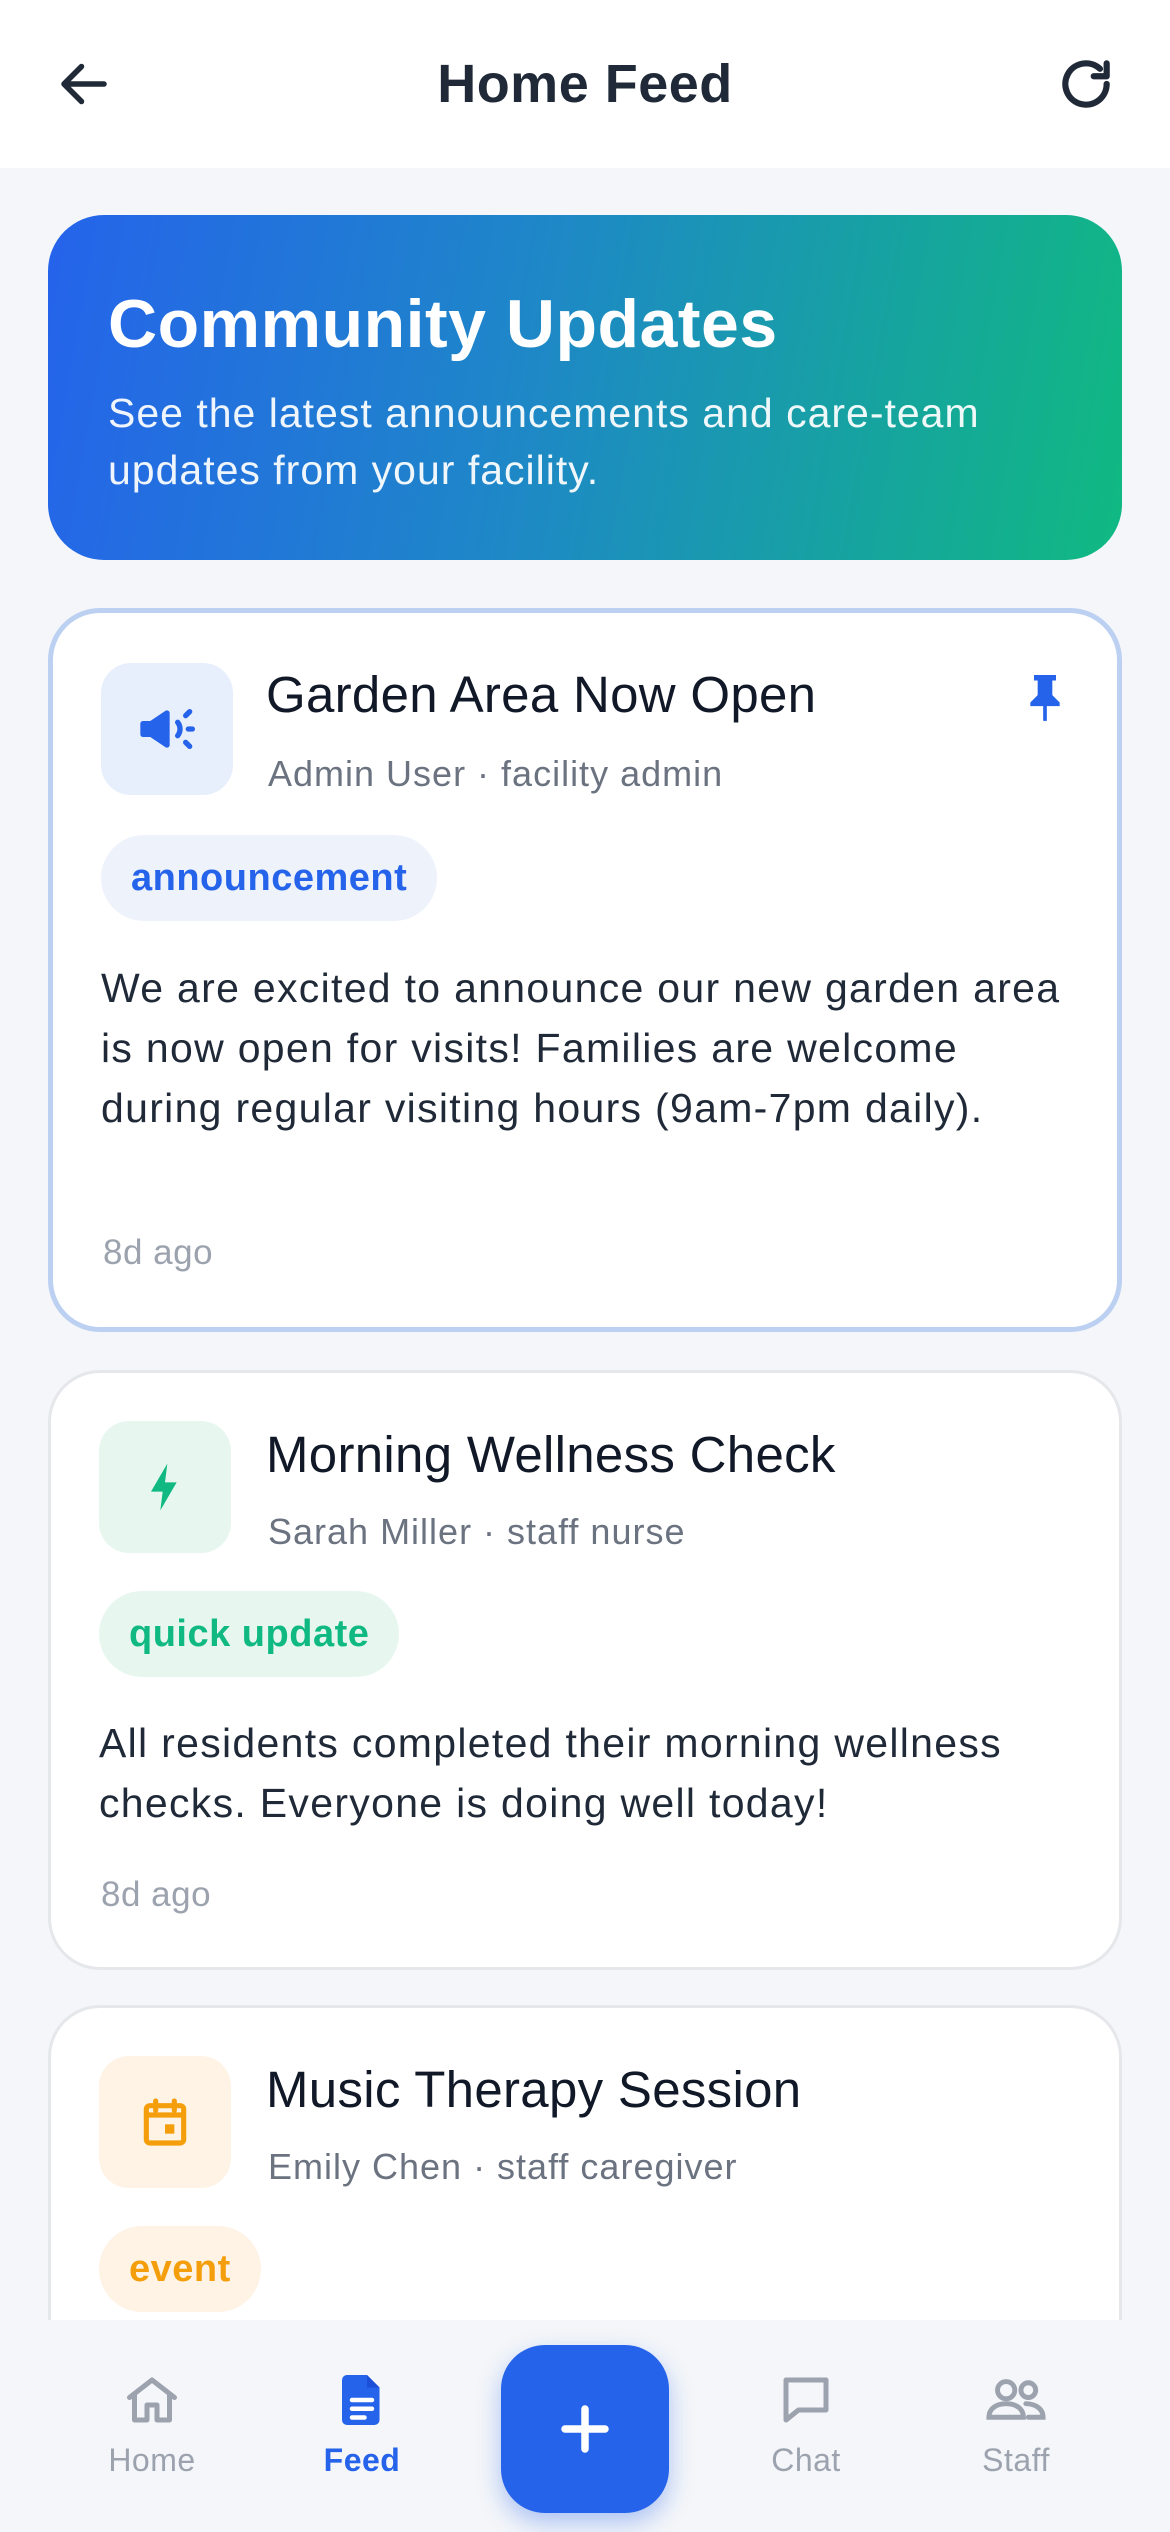  What do you see at coordinates (152, 2400) in the screenshot?
I see `home-icon` at bounding box center [152, 2400].